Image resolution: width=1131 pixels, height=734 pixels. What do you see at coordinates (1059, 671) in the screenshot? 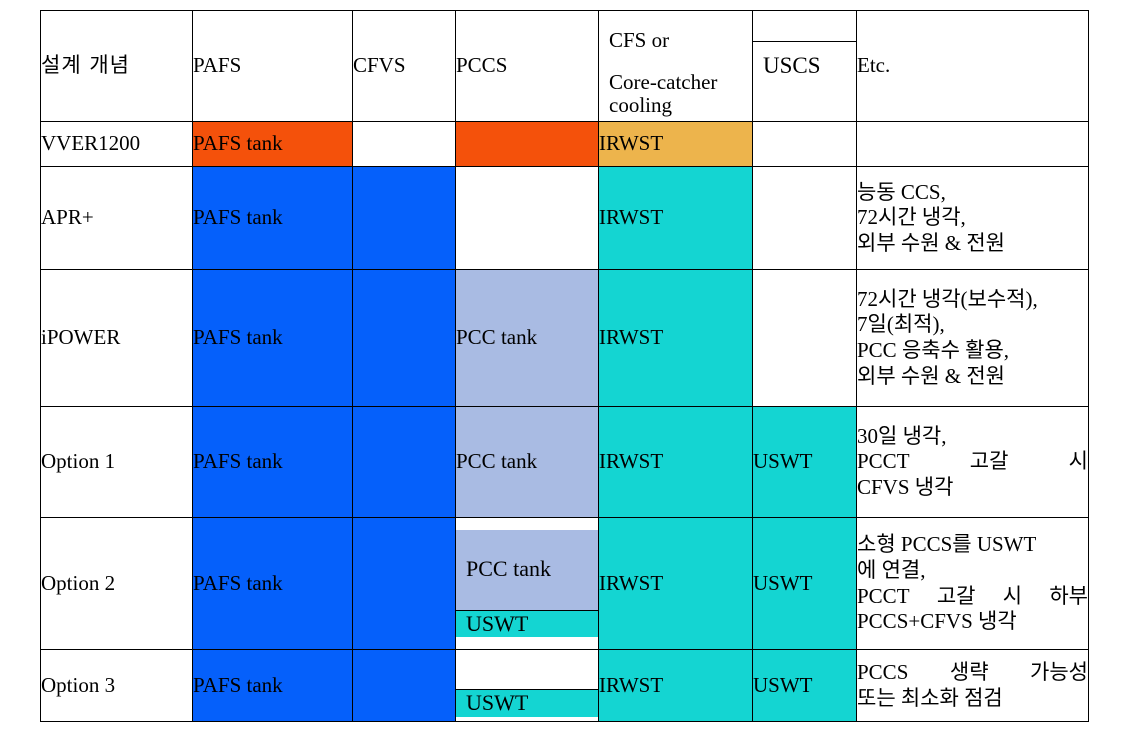
I see `note-token: 가능성` at bounding box center [1059, 671].